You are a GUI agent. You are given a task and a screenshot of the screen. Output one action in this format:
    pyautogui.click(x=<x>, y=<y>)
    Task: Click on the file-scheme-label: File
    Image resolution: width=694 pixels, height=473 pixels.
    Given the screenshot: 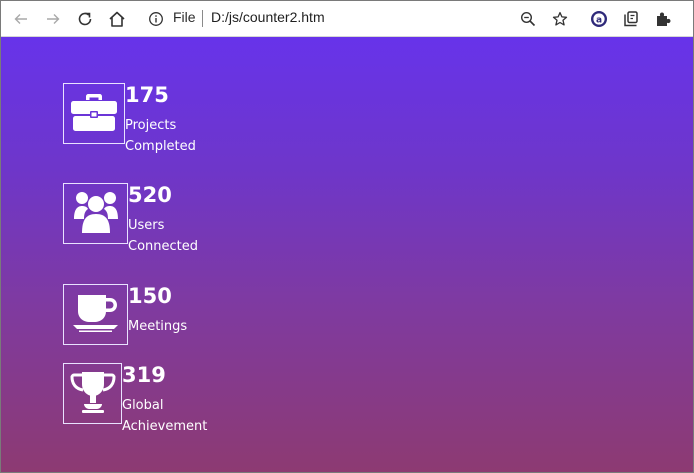 What is the action you would take?
    pyautogui.click(x=184, y=17)
    